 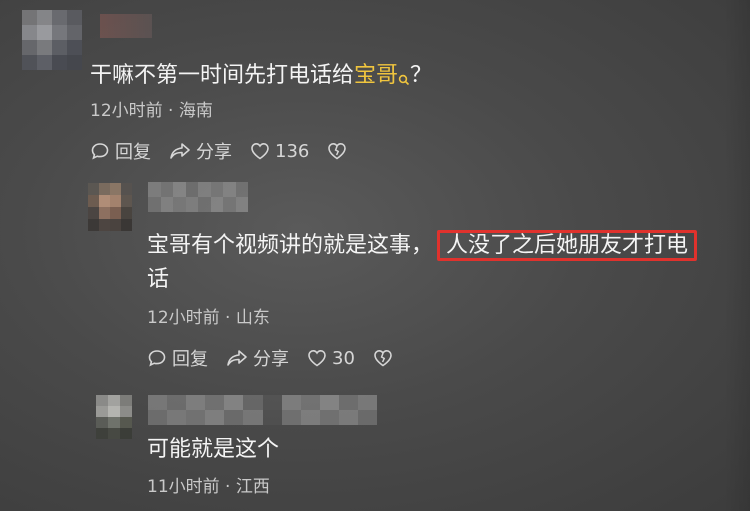 I want to click on comment-text-line2: 话, so click(x=158, y=279).